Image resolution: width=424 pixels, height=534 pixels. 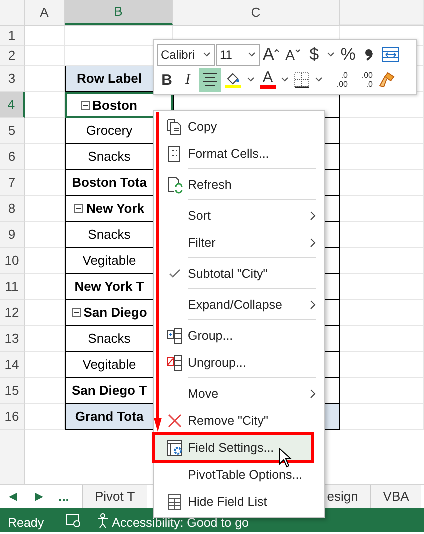 What do you see at coordinates (110, 390) in the screenshot?
I see `cell-text: San Diego T` at bounding box center [110, 390].